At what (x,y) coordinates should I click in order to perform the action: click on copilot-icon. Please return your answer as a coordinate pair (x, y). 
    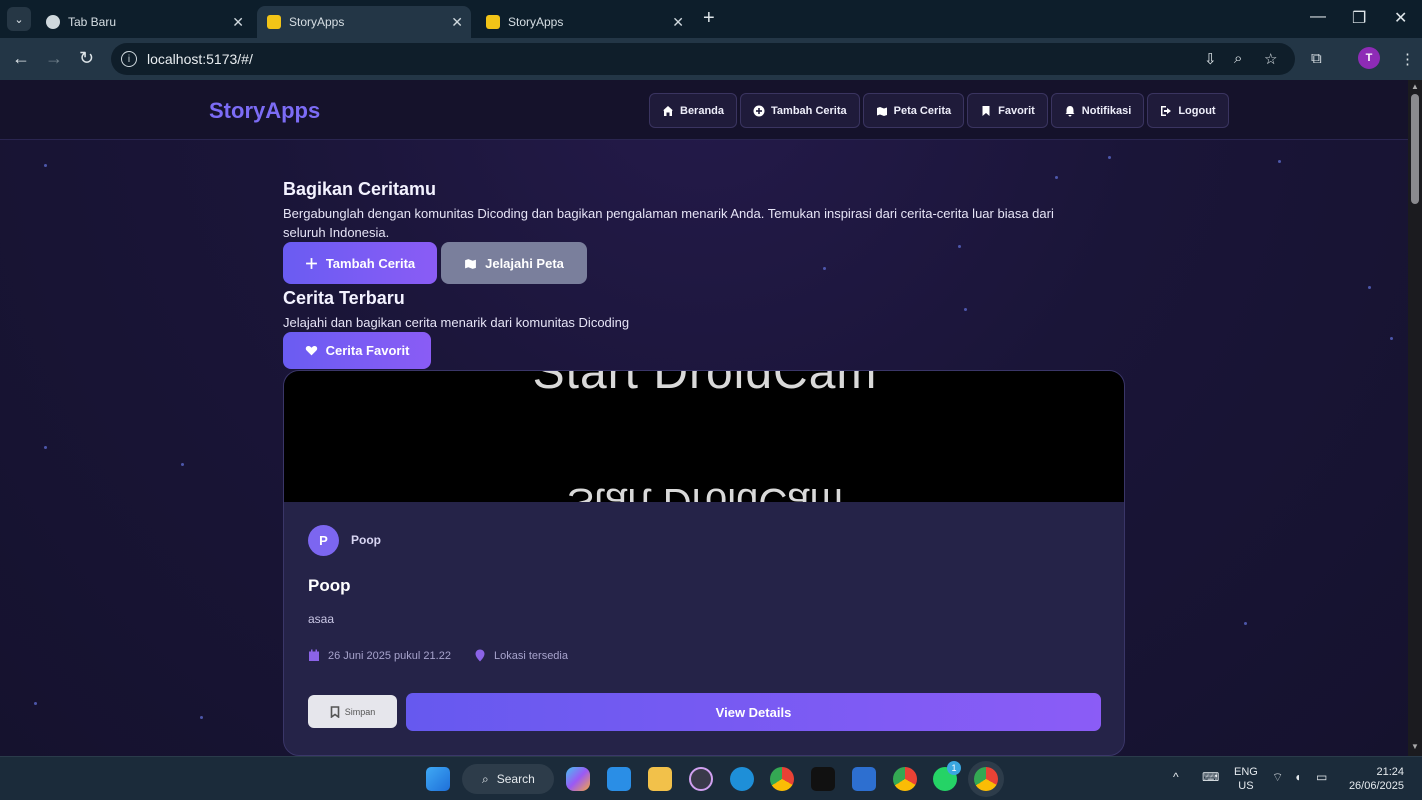
    Looking at the image, I should click on (578, 779).